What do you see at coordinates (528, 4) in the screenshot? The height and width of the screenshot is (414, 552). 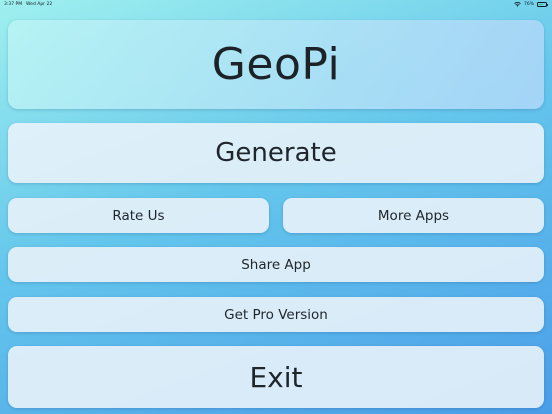 I see `battery-percent: 76%` at bounding box center [528, 4].